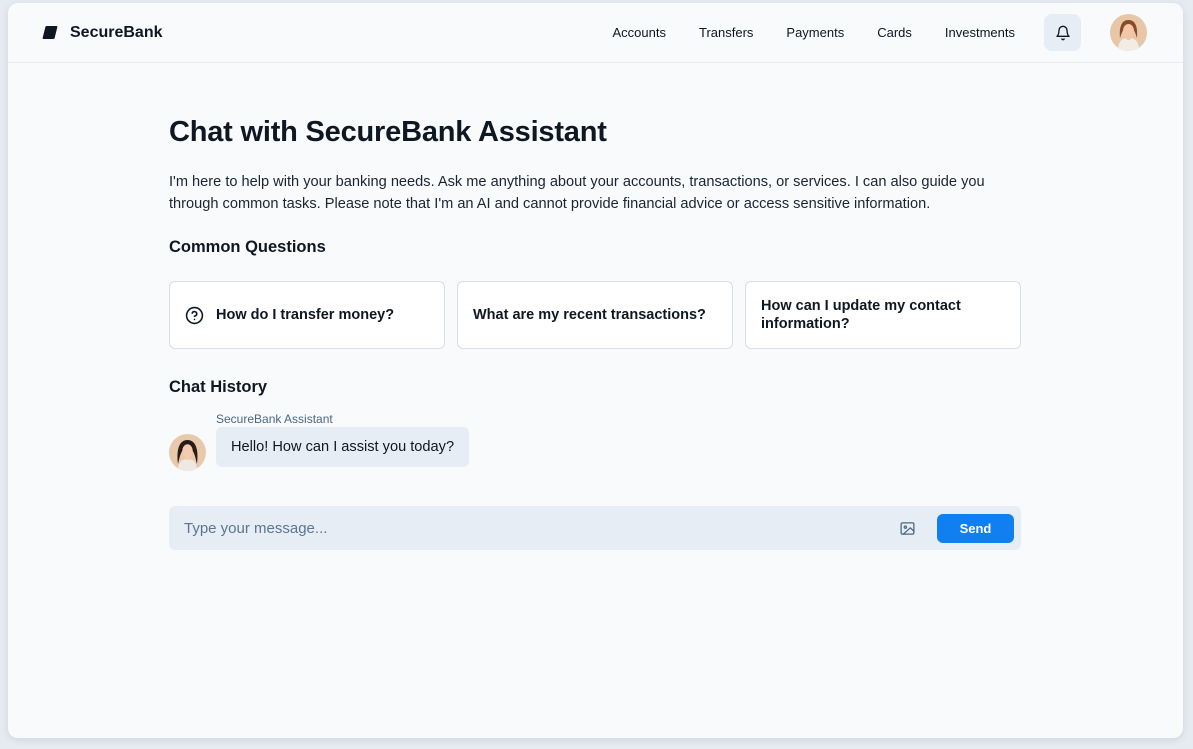 The height and width of the screenshot is (749, 1193). What do you see at coordinates (975, 528) in the screenshot?
I see `send-button: Send` at bounding box center [975, 528].